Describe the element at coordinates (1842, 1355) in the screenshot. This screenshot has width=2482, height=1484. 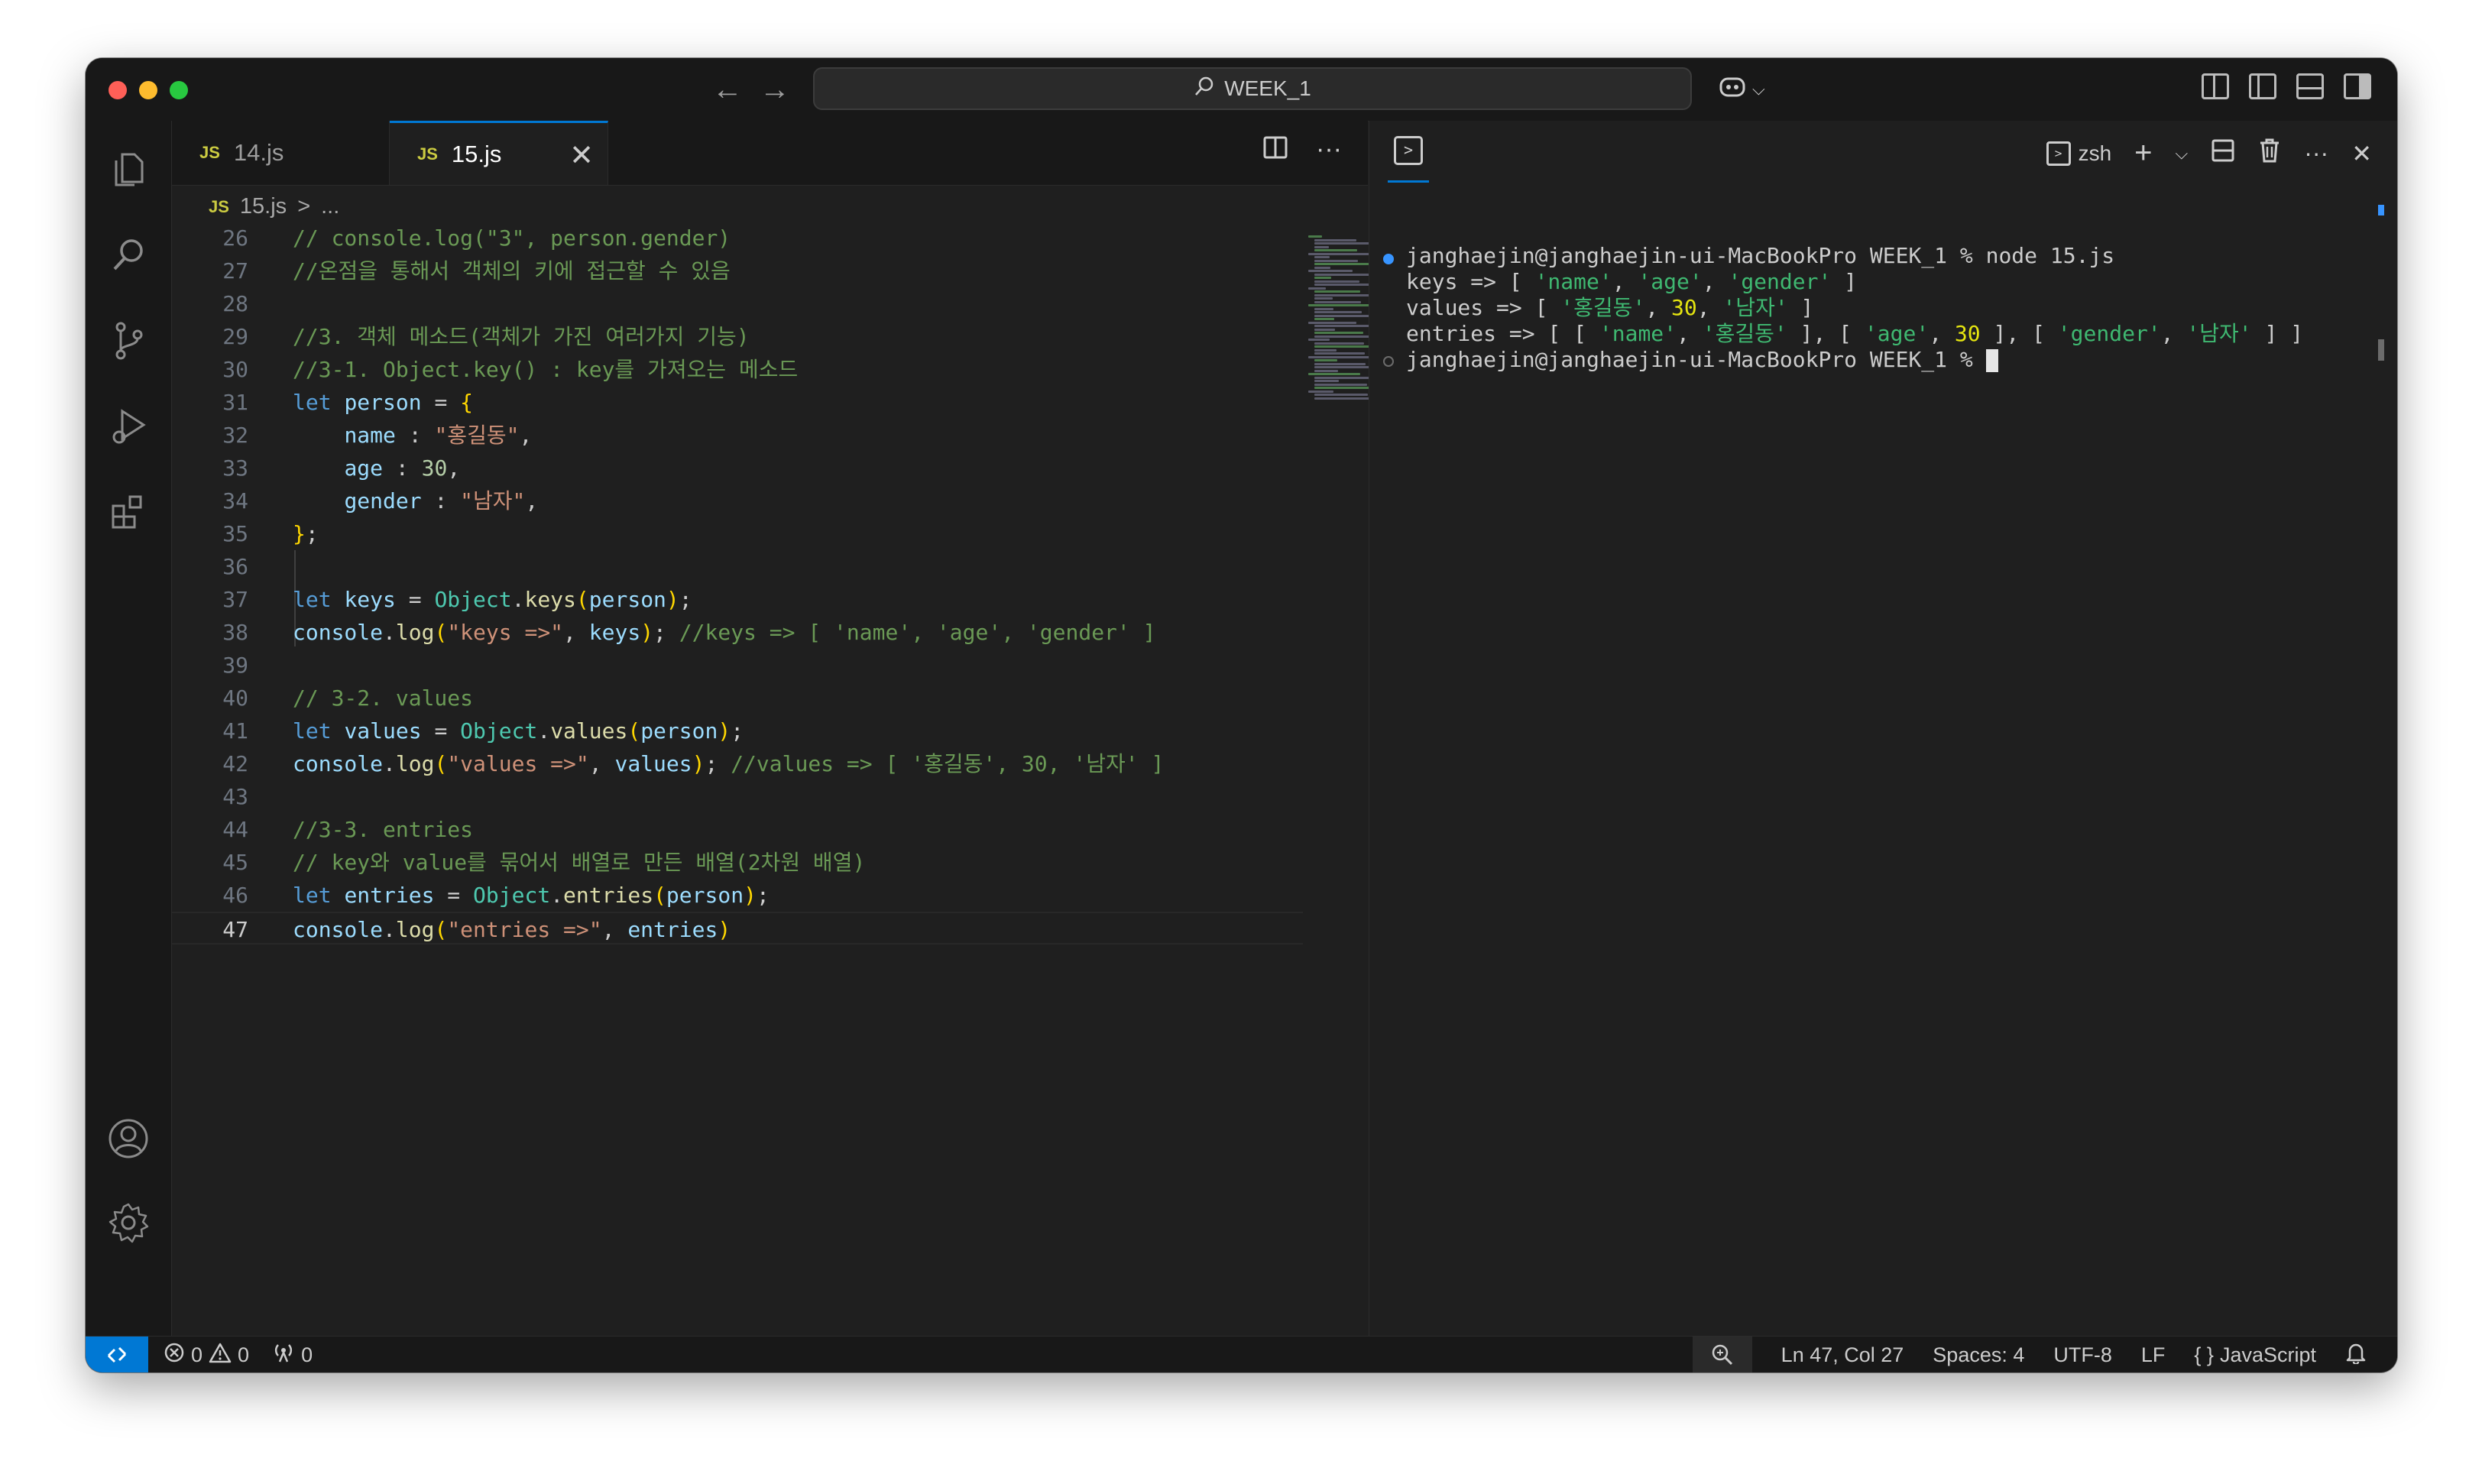
I see `cursor-position: Ln 47, Col 27` at that location.